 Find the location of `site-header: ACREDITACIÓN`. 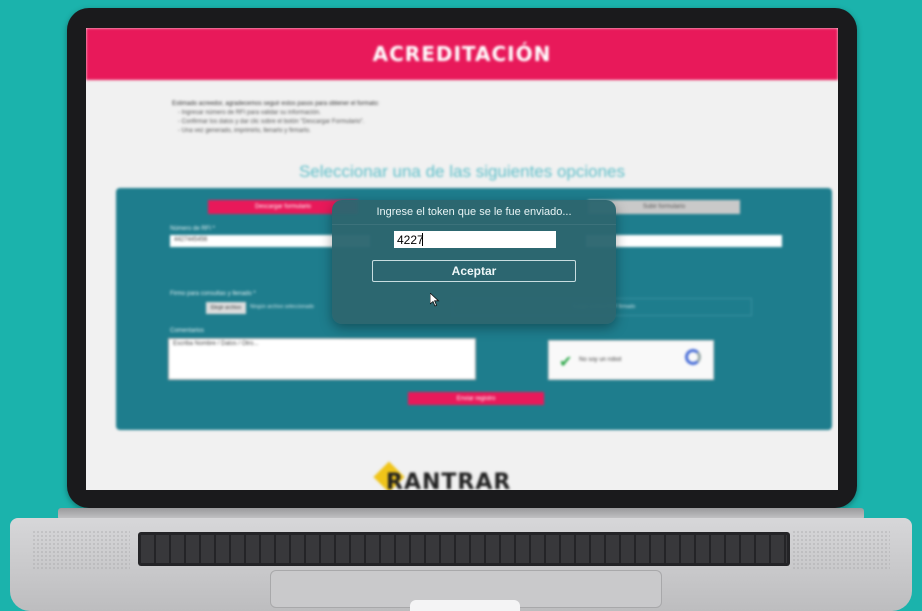

site-header: ACREDITACIÓN is located at coordinates (462, 54).